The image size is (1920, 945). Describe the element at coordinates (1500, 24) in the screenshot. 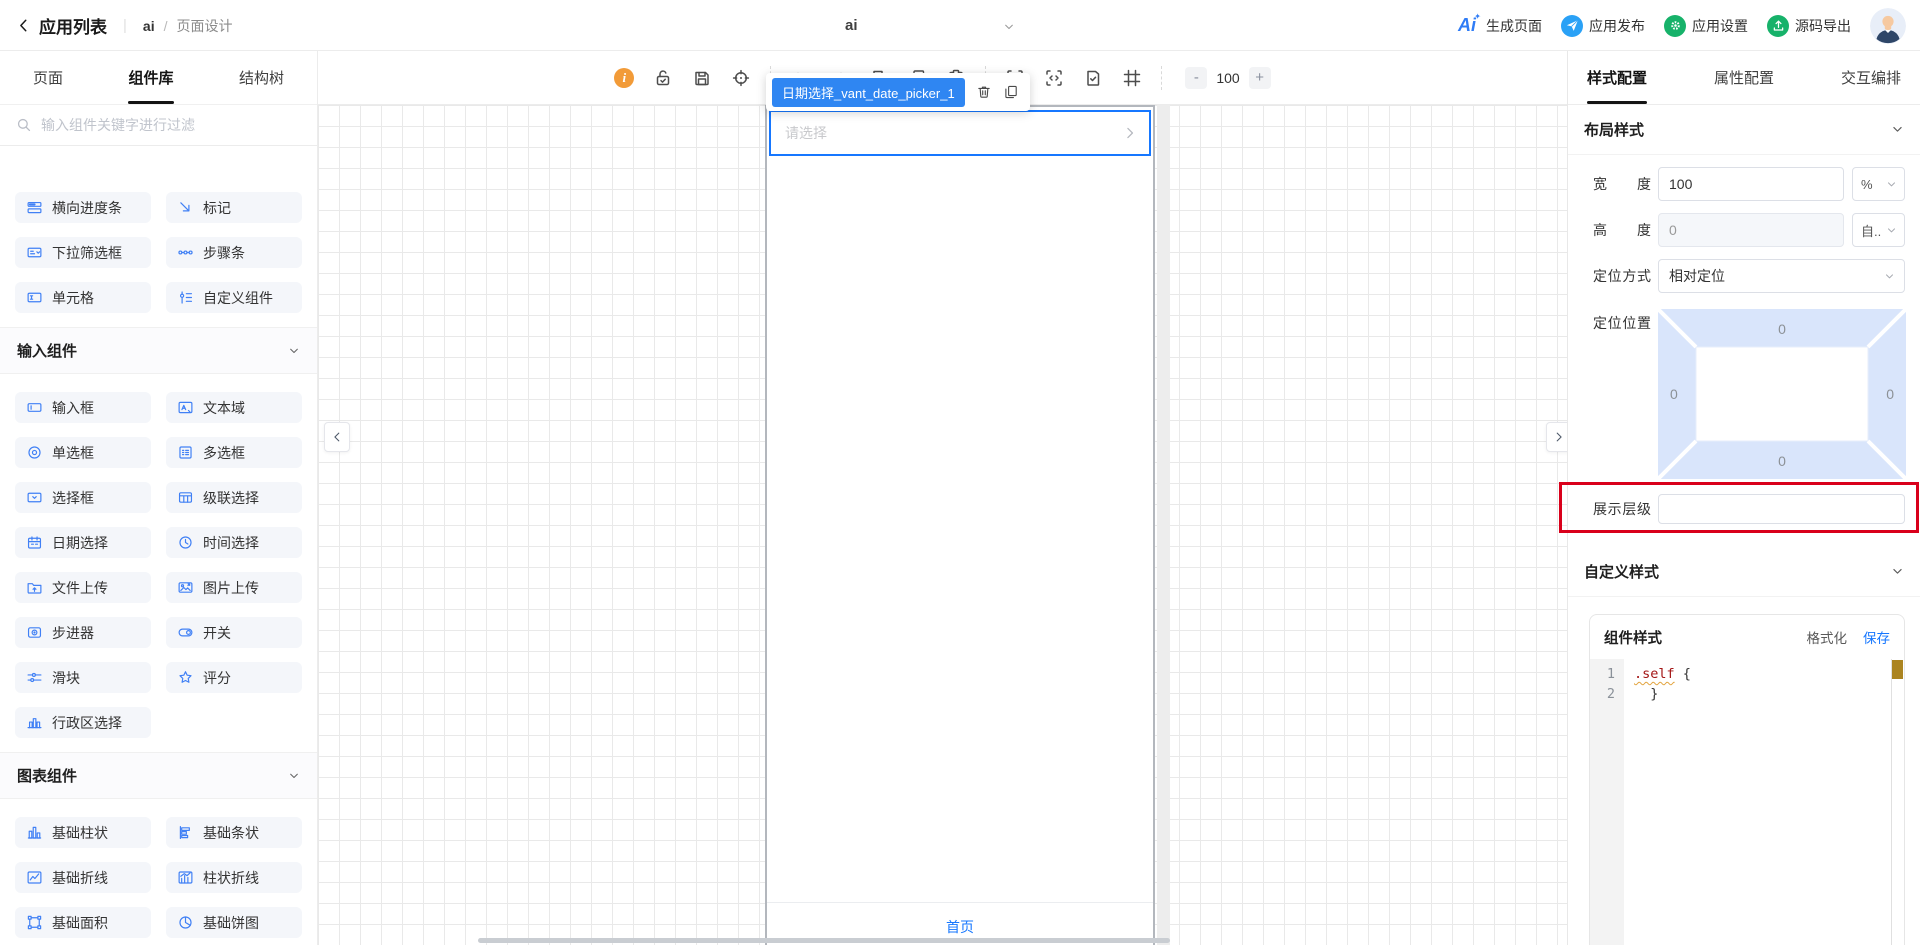

I see `header-action-generate-page: Ai ✦ 生成页面` at that location.